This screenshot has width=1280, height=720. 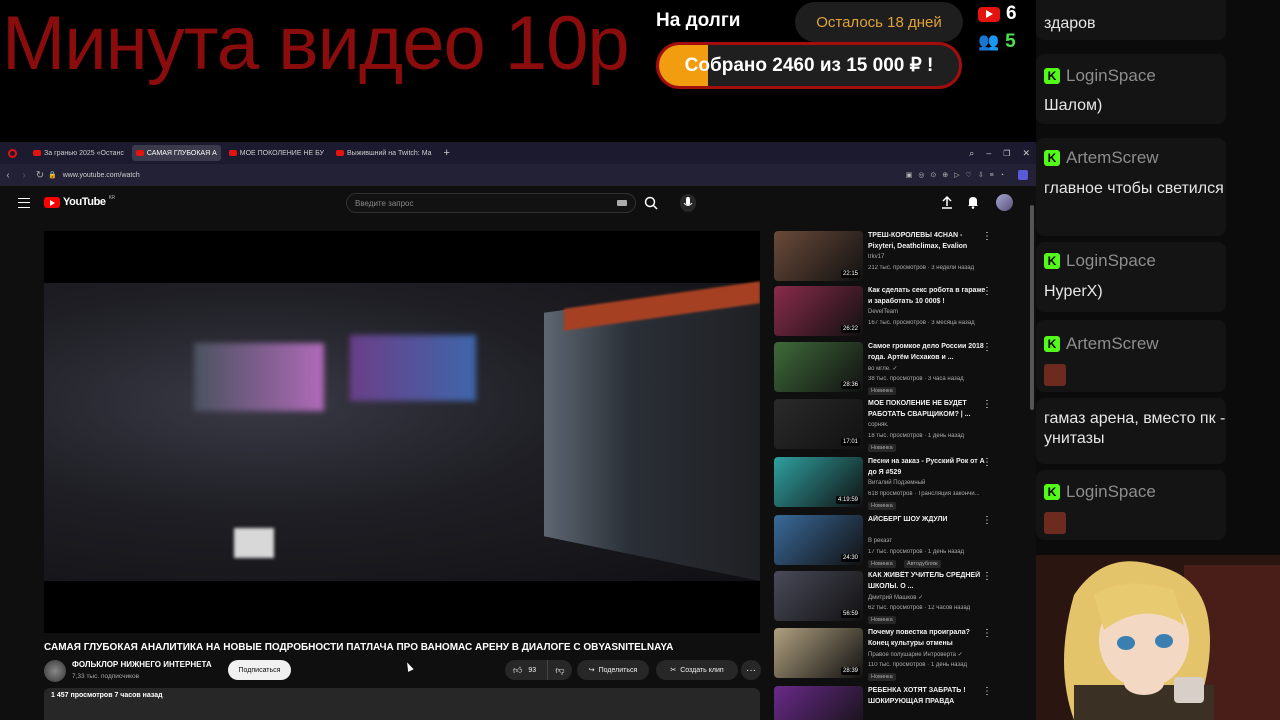 What do you see at coordinates (1032, 307) in the screenshot?
I see `page-scrollbar` at bounding box center [1032, 307].